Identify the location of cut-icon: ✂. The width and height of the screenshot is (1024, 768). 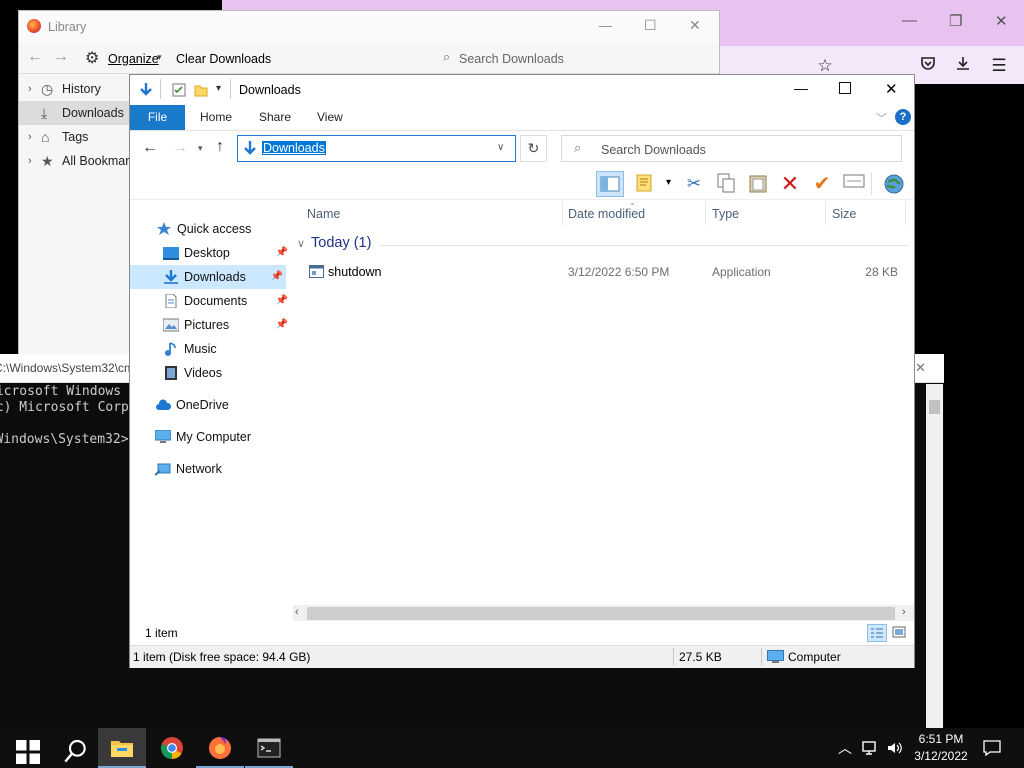
(694, 184).